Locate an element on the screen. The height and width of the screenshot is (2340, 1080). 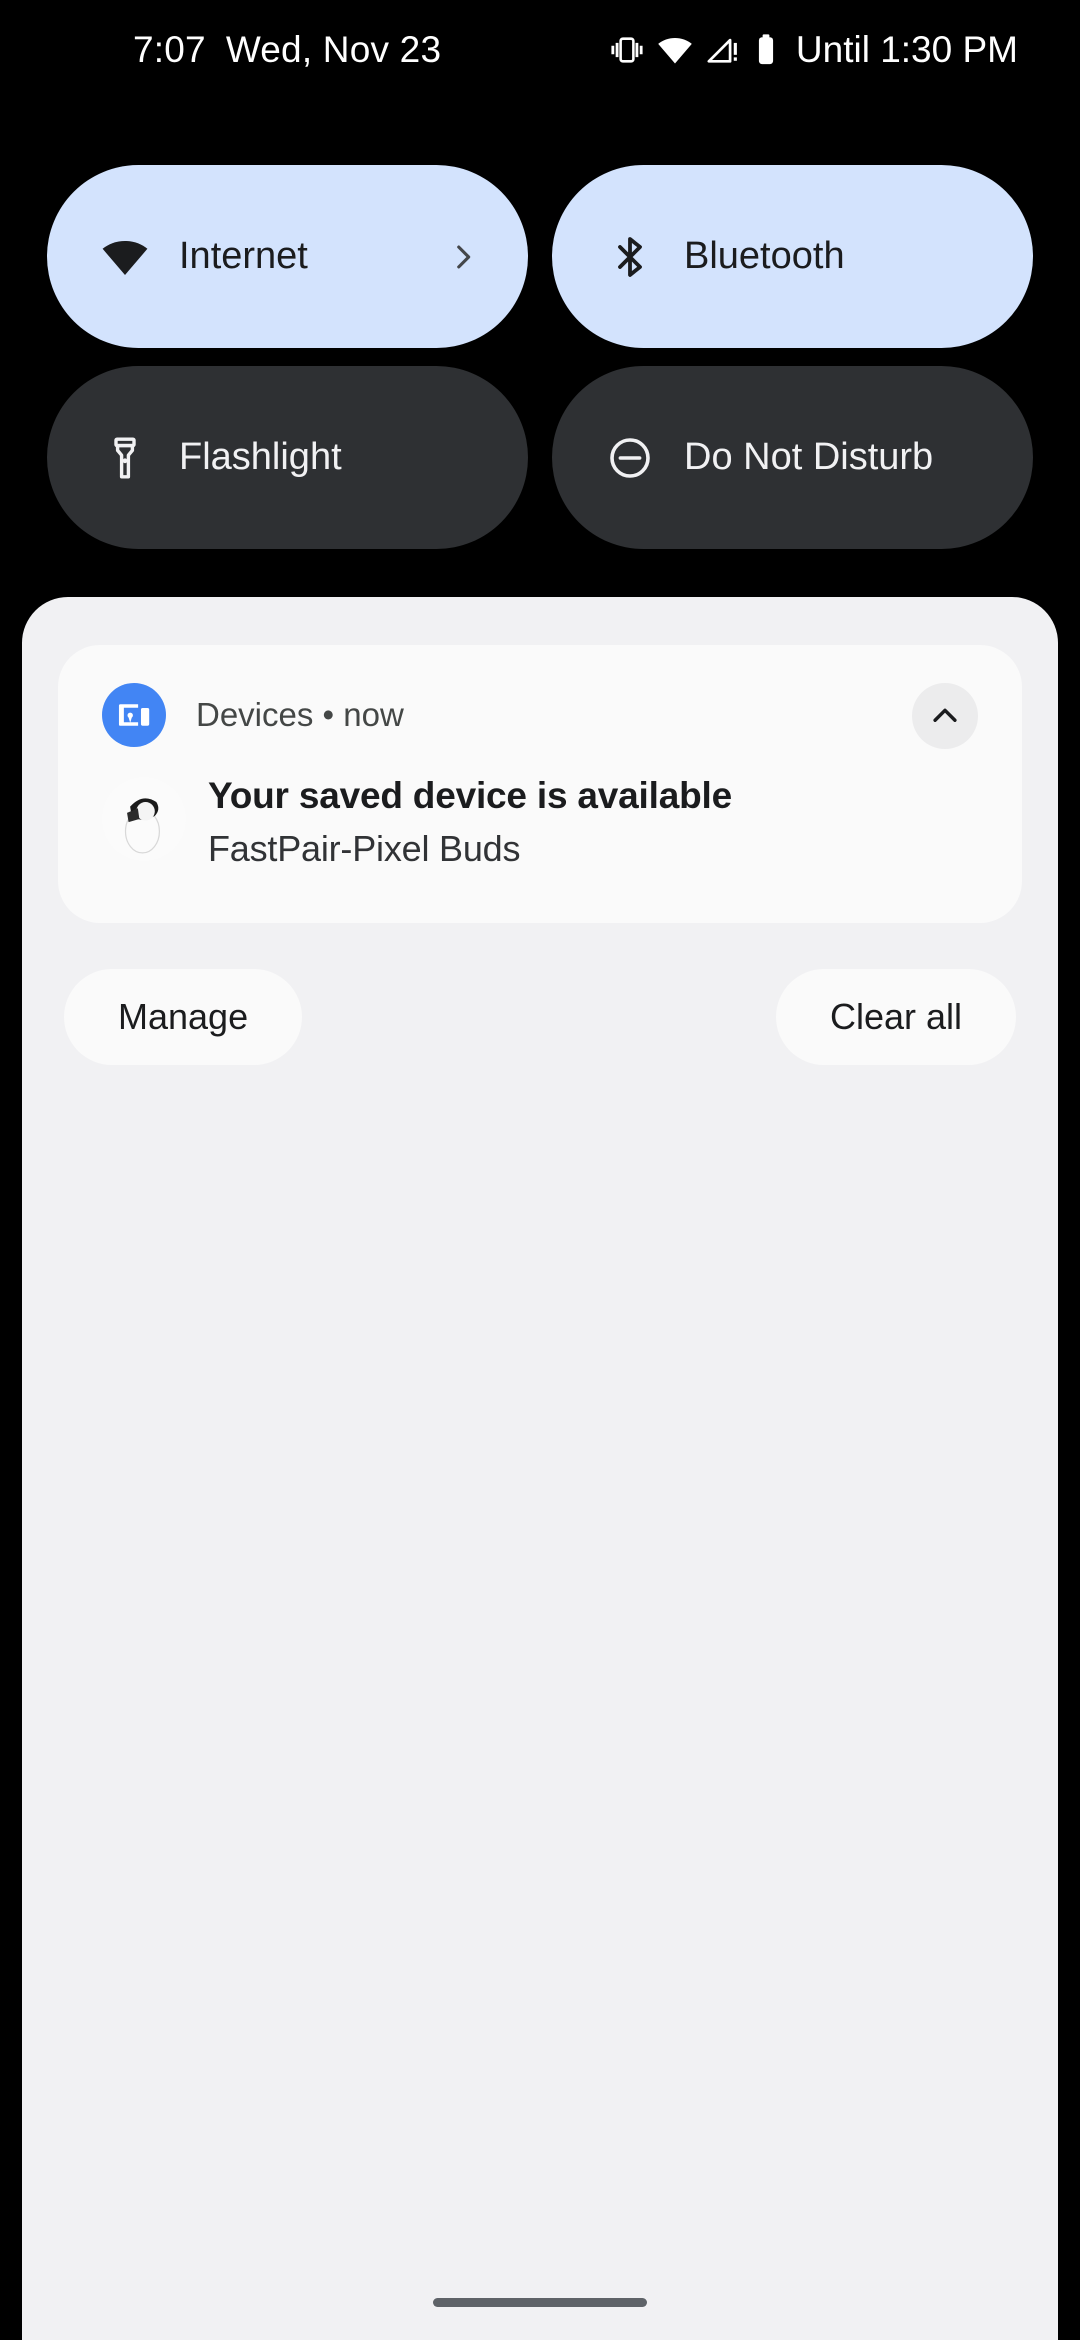
chevron-up-icon is located at coordinates (945, 716).